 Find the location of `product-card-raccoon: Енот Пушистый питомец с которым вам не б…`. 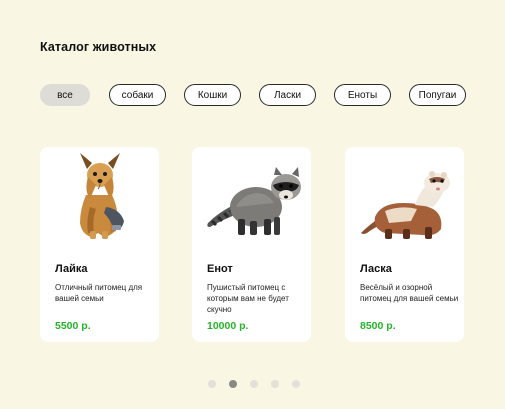

product-card-raccoon: Енот Пушистый питомец с которым вам не б… is located at coordinates (251, 244).